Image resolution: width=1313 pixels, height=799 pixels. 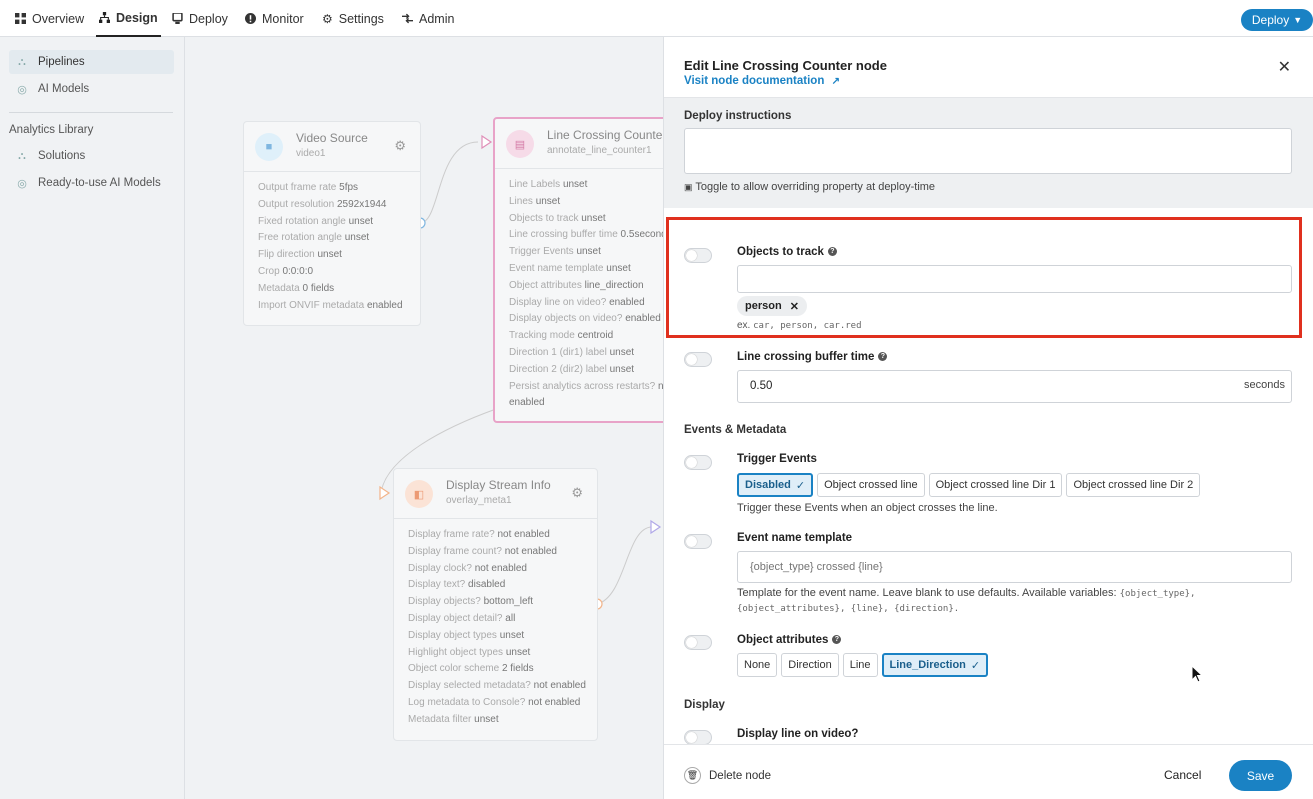 What do you see at coordinates (860, 665) in the screenshot?
I see `attr-option-line: Line` at bounding box center [860, 665].